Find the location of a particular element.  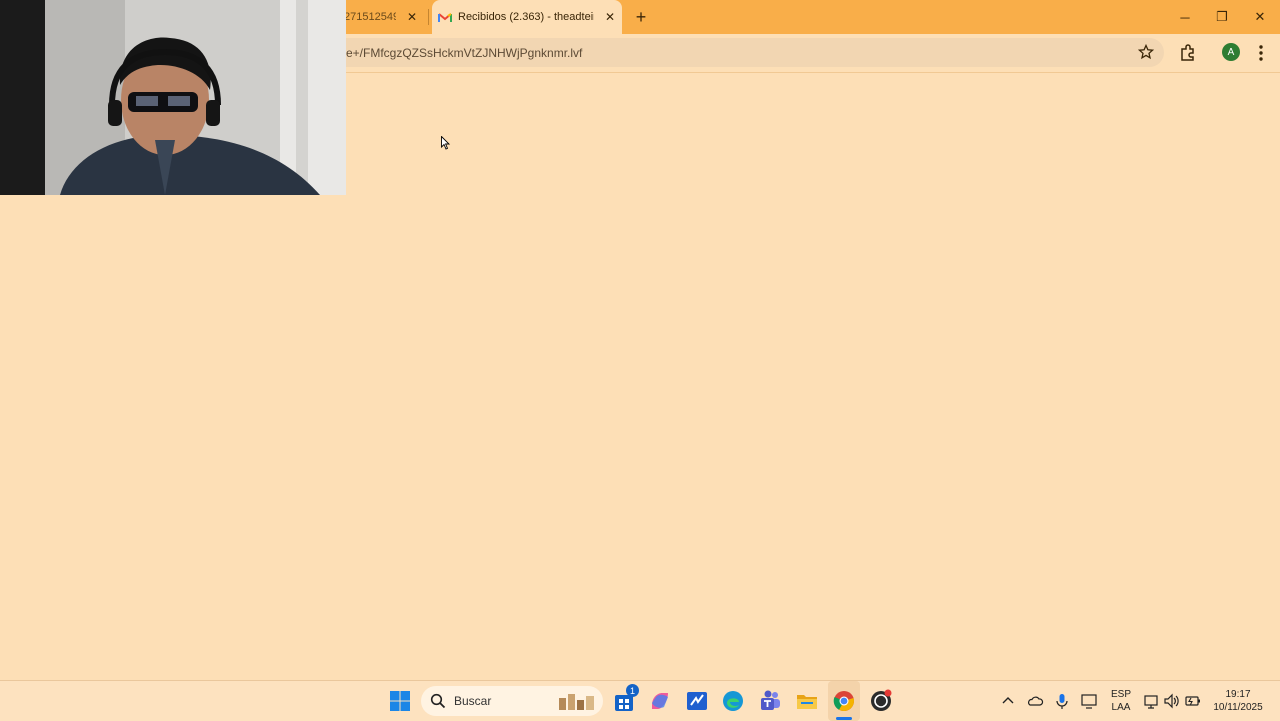

bookmark-star-icon is located at coordinates (1146, 52).